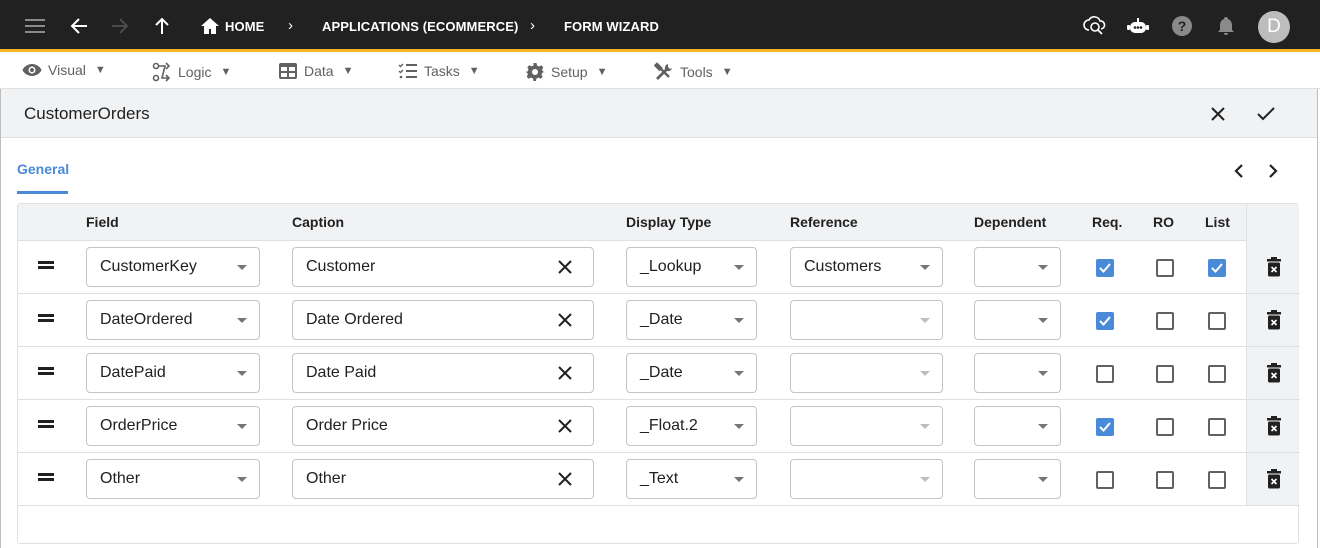 The width and height of the screenshot is (1320, 548). What do you see at coordinates (244, 26) in the screenshot?
I see `breadcrumb-home: HOME` at bounding box center [244, 26].